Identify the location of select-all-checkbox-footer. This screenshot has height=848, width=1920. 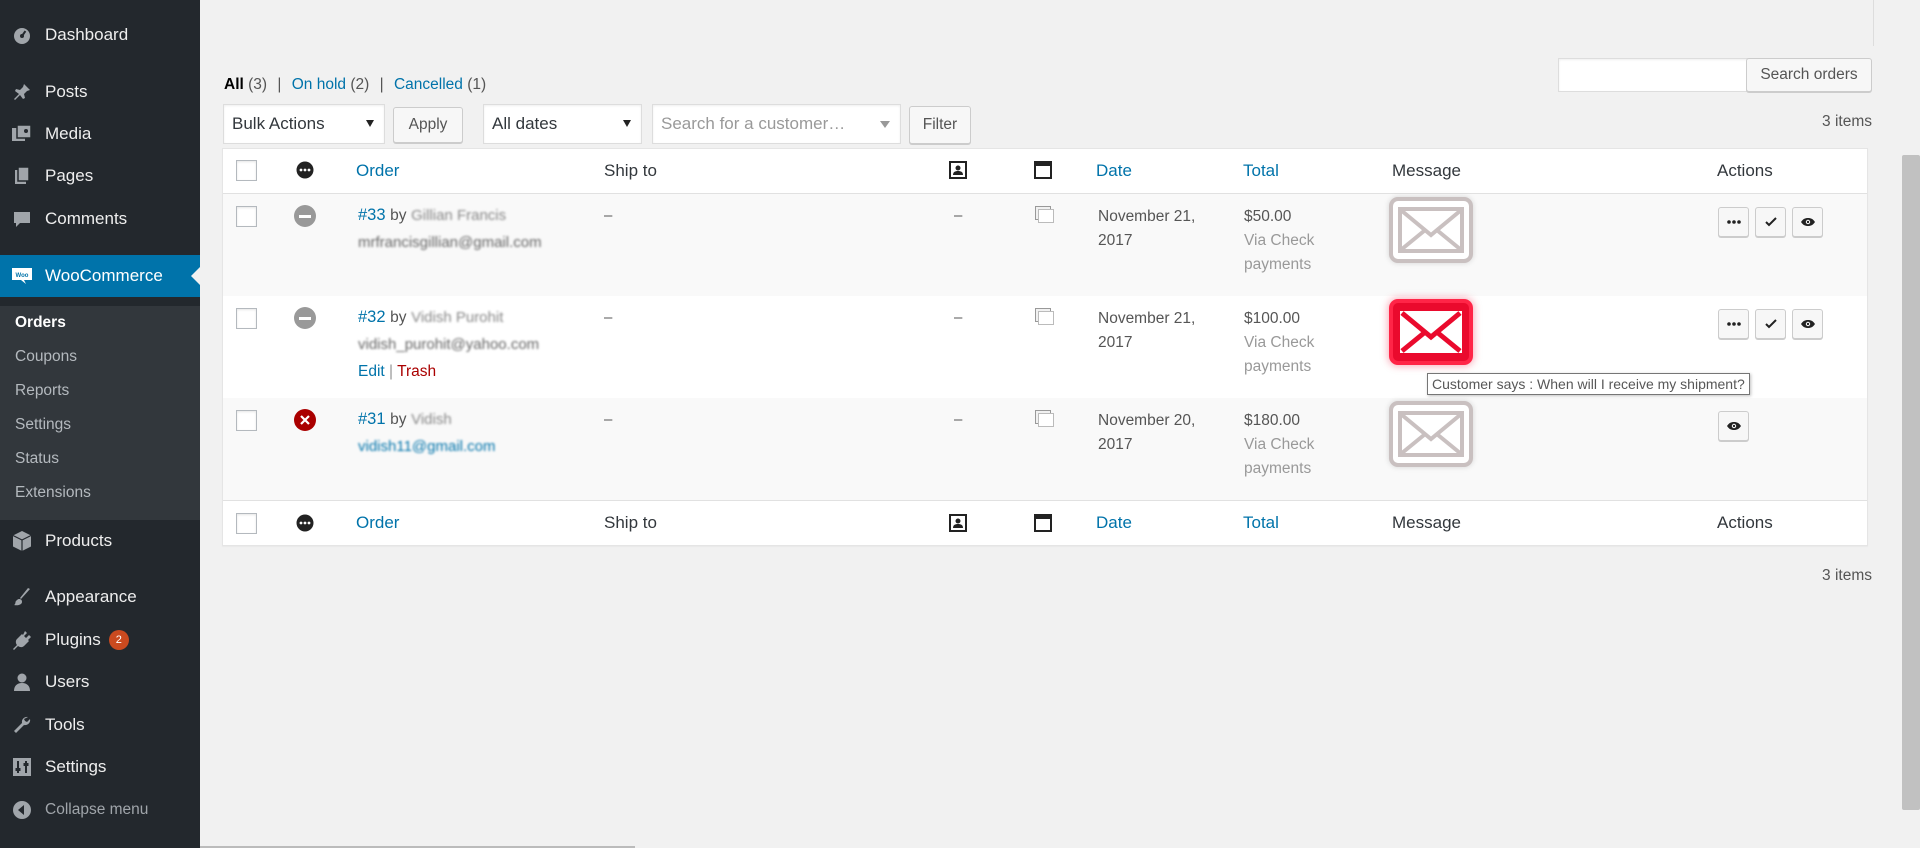
(246, 523).